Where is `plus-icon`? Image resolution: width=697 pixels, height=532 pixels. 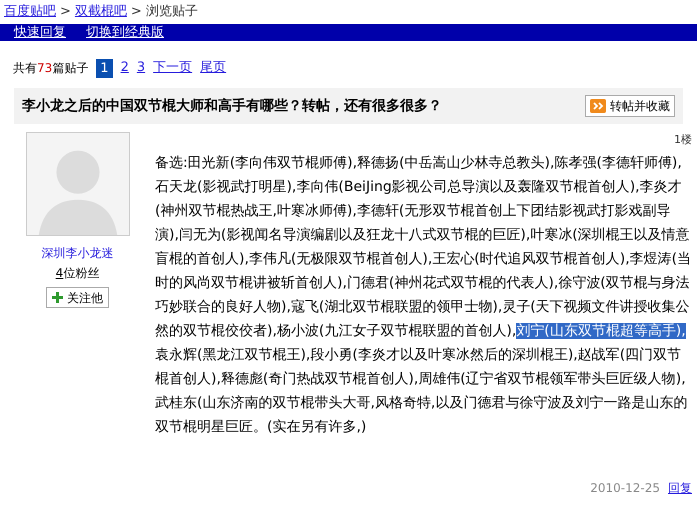
plus-icon is located at coordinates (57, 297).